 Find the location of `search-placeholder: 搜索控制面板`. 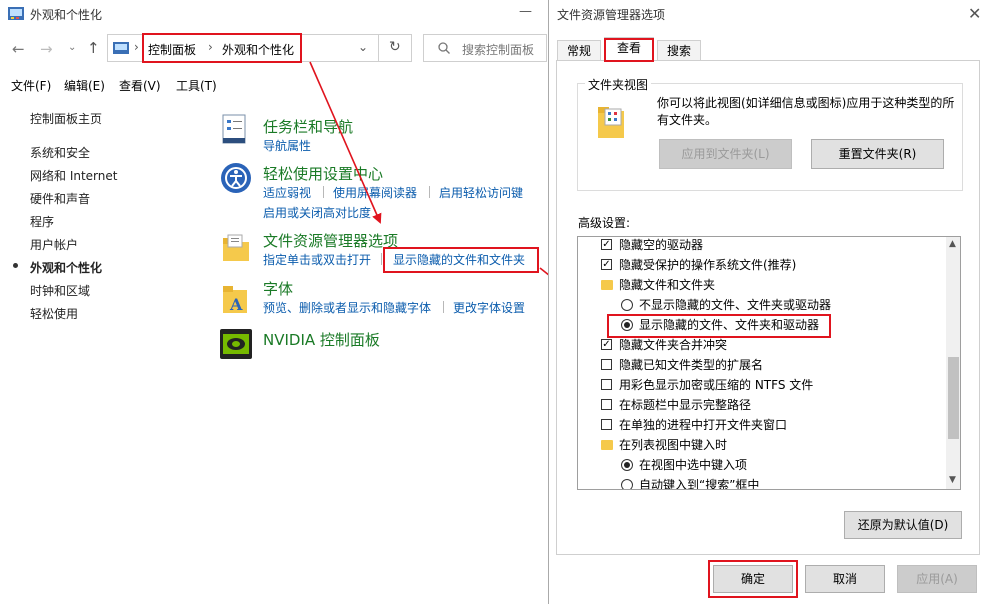

search-placeholder: 搜索控制面板 is located at coordinates (498, 50).